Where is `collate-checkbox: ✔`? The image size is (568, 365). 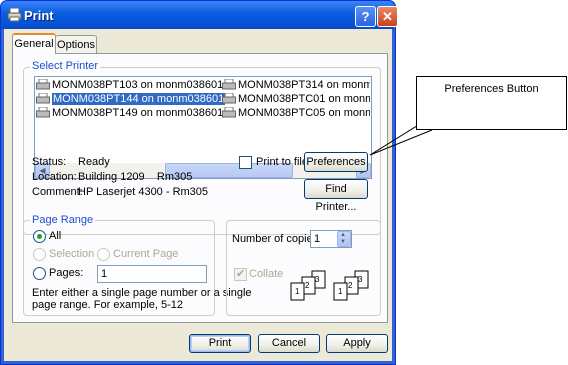
collate-checkbox: ✔ is located at coordinates (240, 274).